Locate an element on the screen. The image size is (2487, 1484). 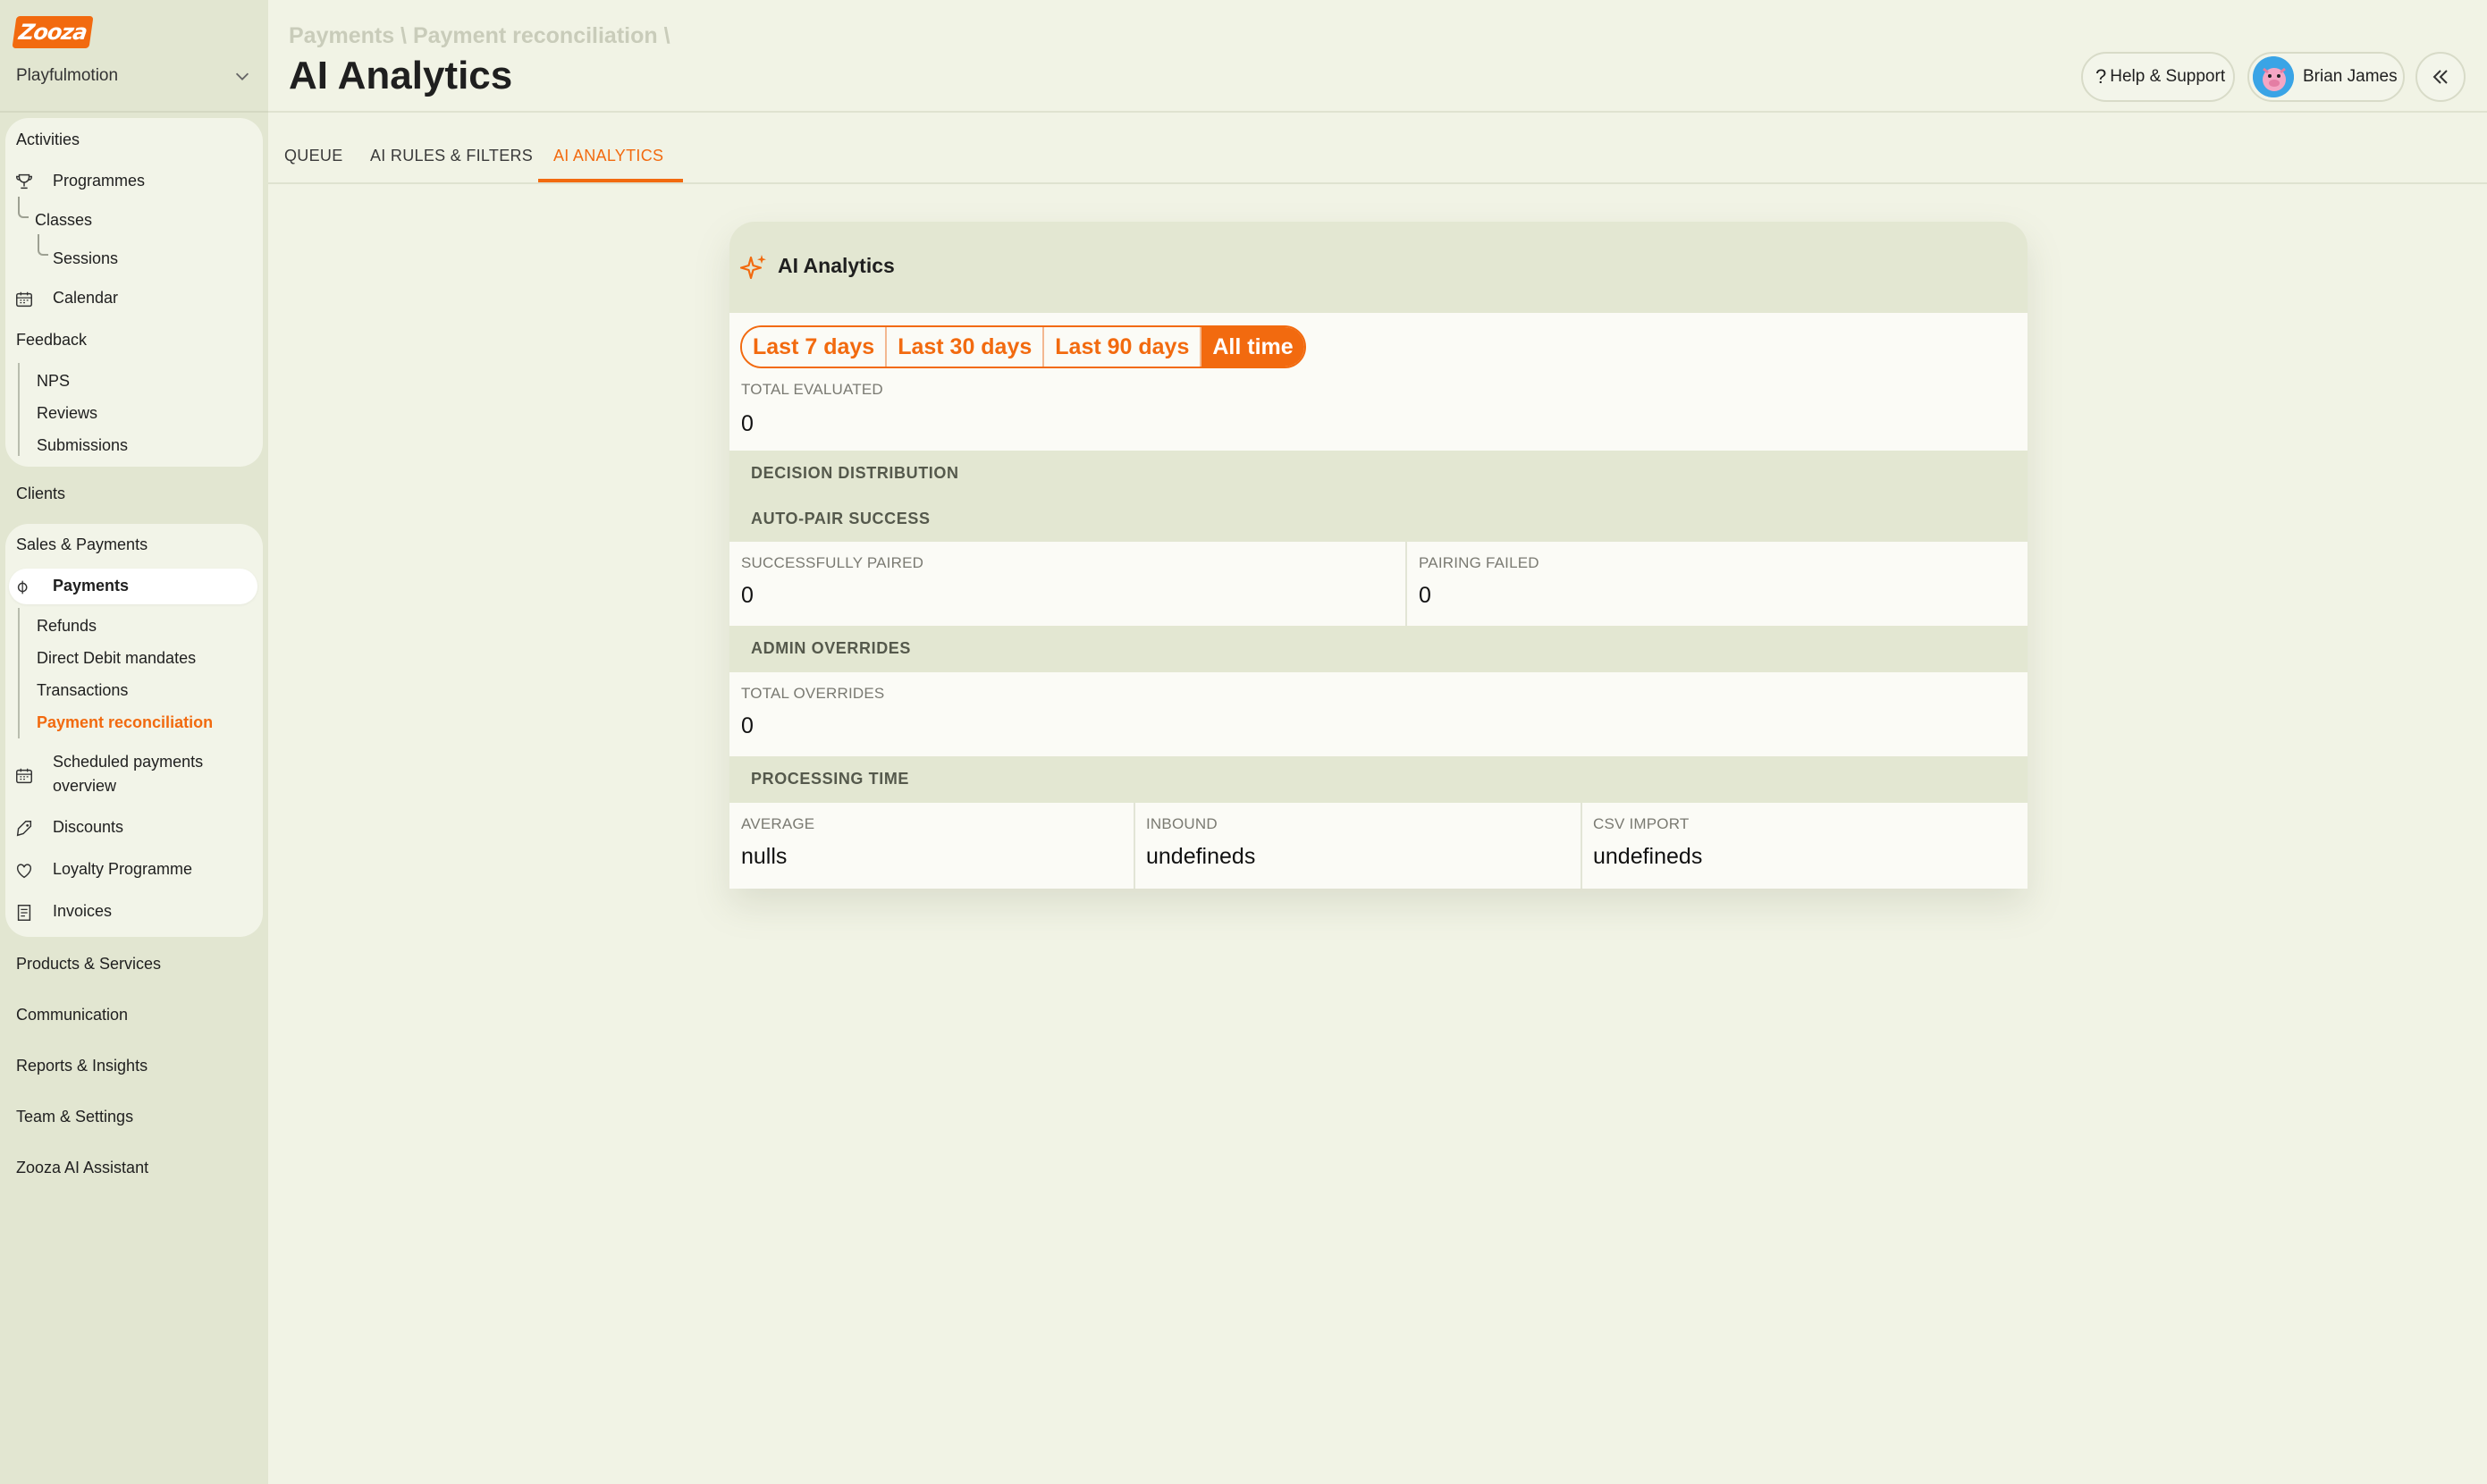
csv-import-value: undefineds is located at coordinates (1648, 856).